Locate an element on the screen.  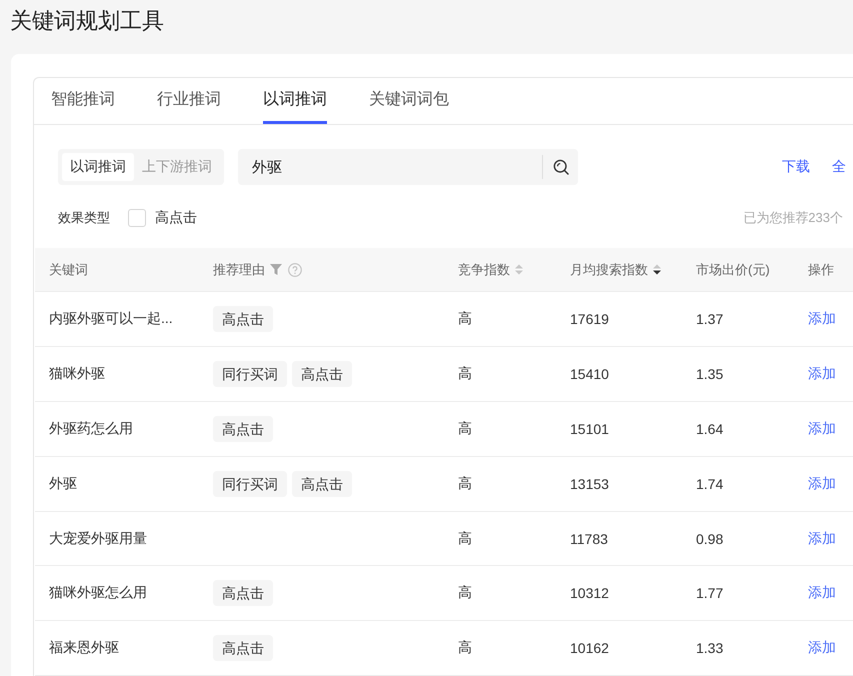
sort-icon is located at coordinates (657, 269).